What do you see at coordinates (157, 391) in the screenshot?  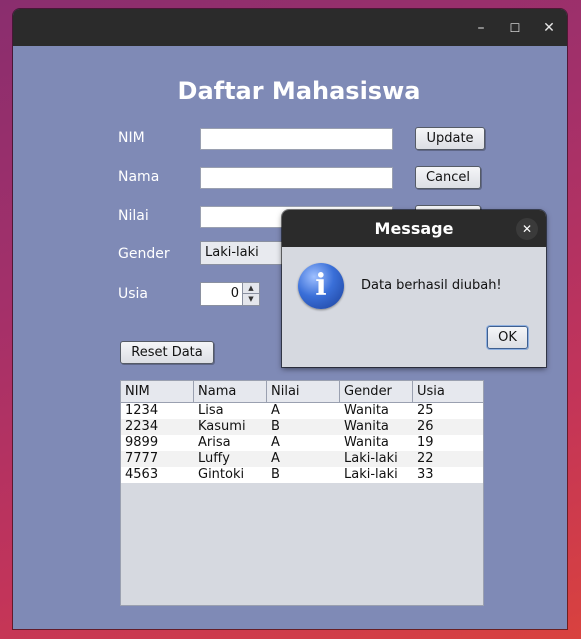 I see `column-header-nim: NIM` at bounding box center [157, 391].